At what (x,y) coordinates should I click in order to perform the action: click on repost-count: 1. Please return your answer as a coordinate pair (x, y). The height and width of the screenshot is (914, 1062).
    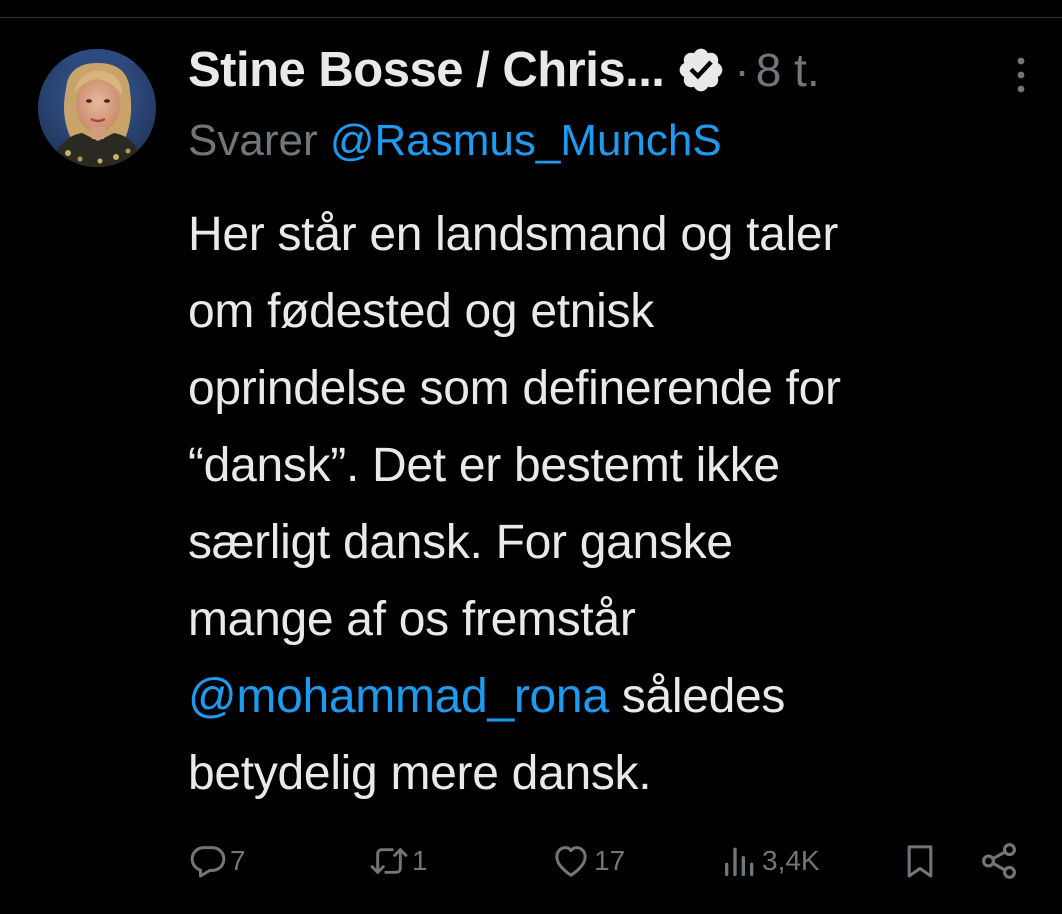
    Looking at the image, I should click on (420, 860).